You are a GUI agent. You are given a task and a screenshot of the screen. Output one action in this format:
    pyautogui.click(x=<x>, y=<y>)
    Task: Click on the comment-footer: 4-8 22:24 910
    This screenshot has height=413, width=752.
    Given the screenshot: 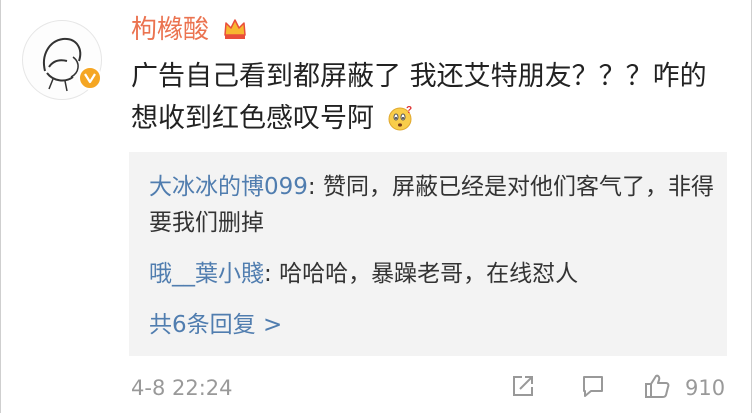 What is the action you would take?
    pyautogui.click(x=376, y=386)
    